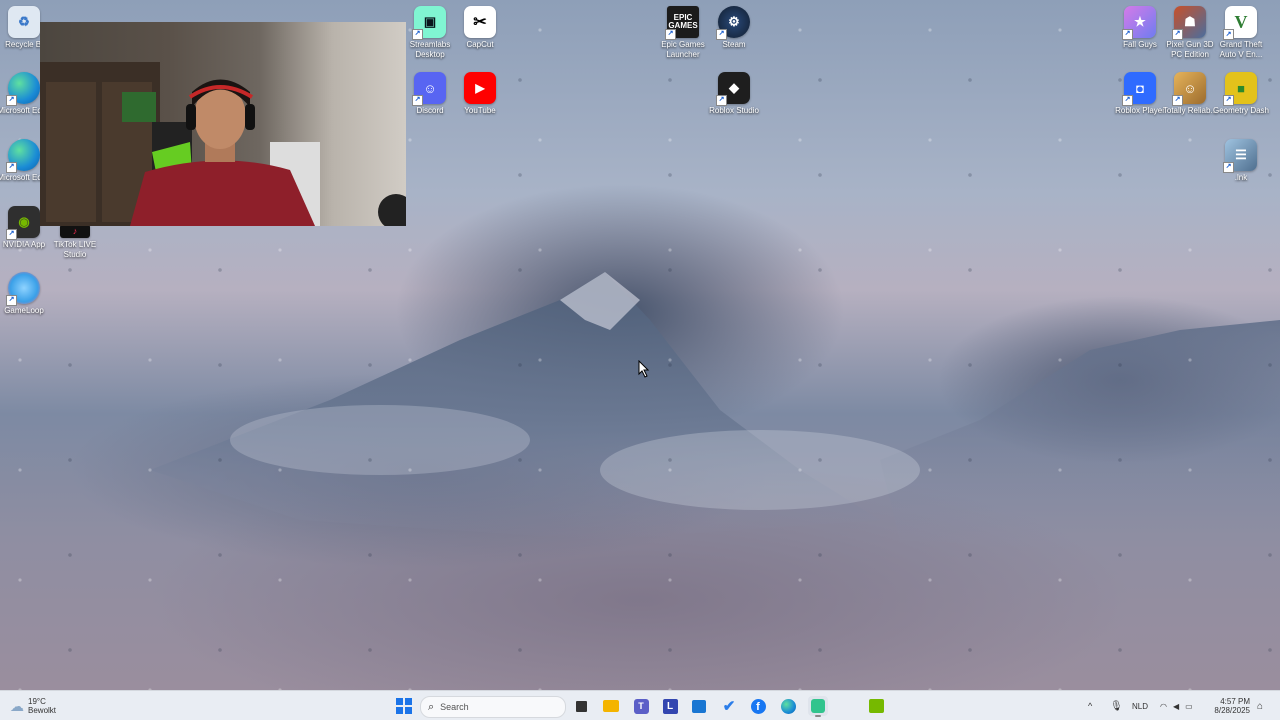  I want to click on mouse-cursor, so click(644, 369).